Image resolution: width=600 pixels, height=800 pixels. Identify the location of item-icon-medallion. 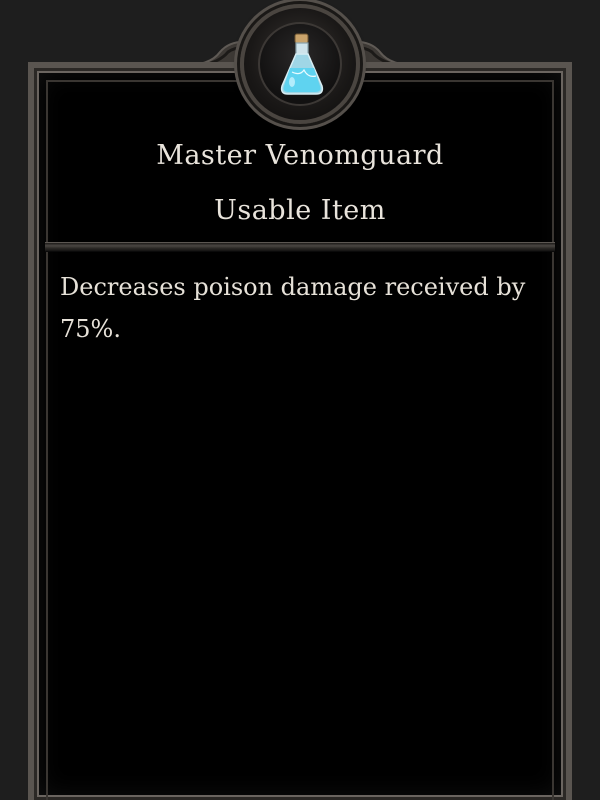
(300, 64).